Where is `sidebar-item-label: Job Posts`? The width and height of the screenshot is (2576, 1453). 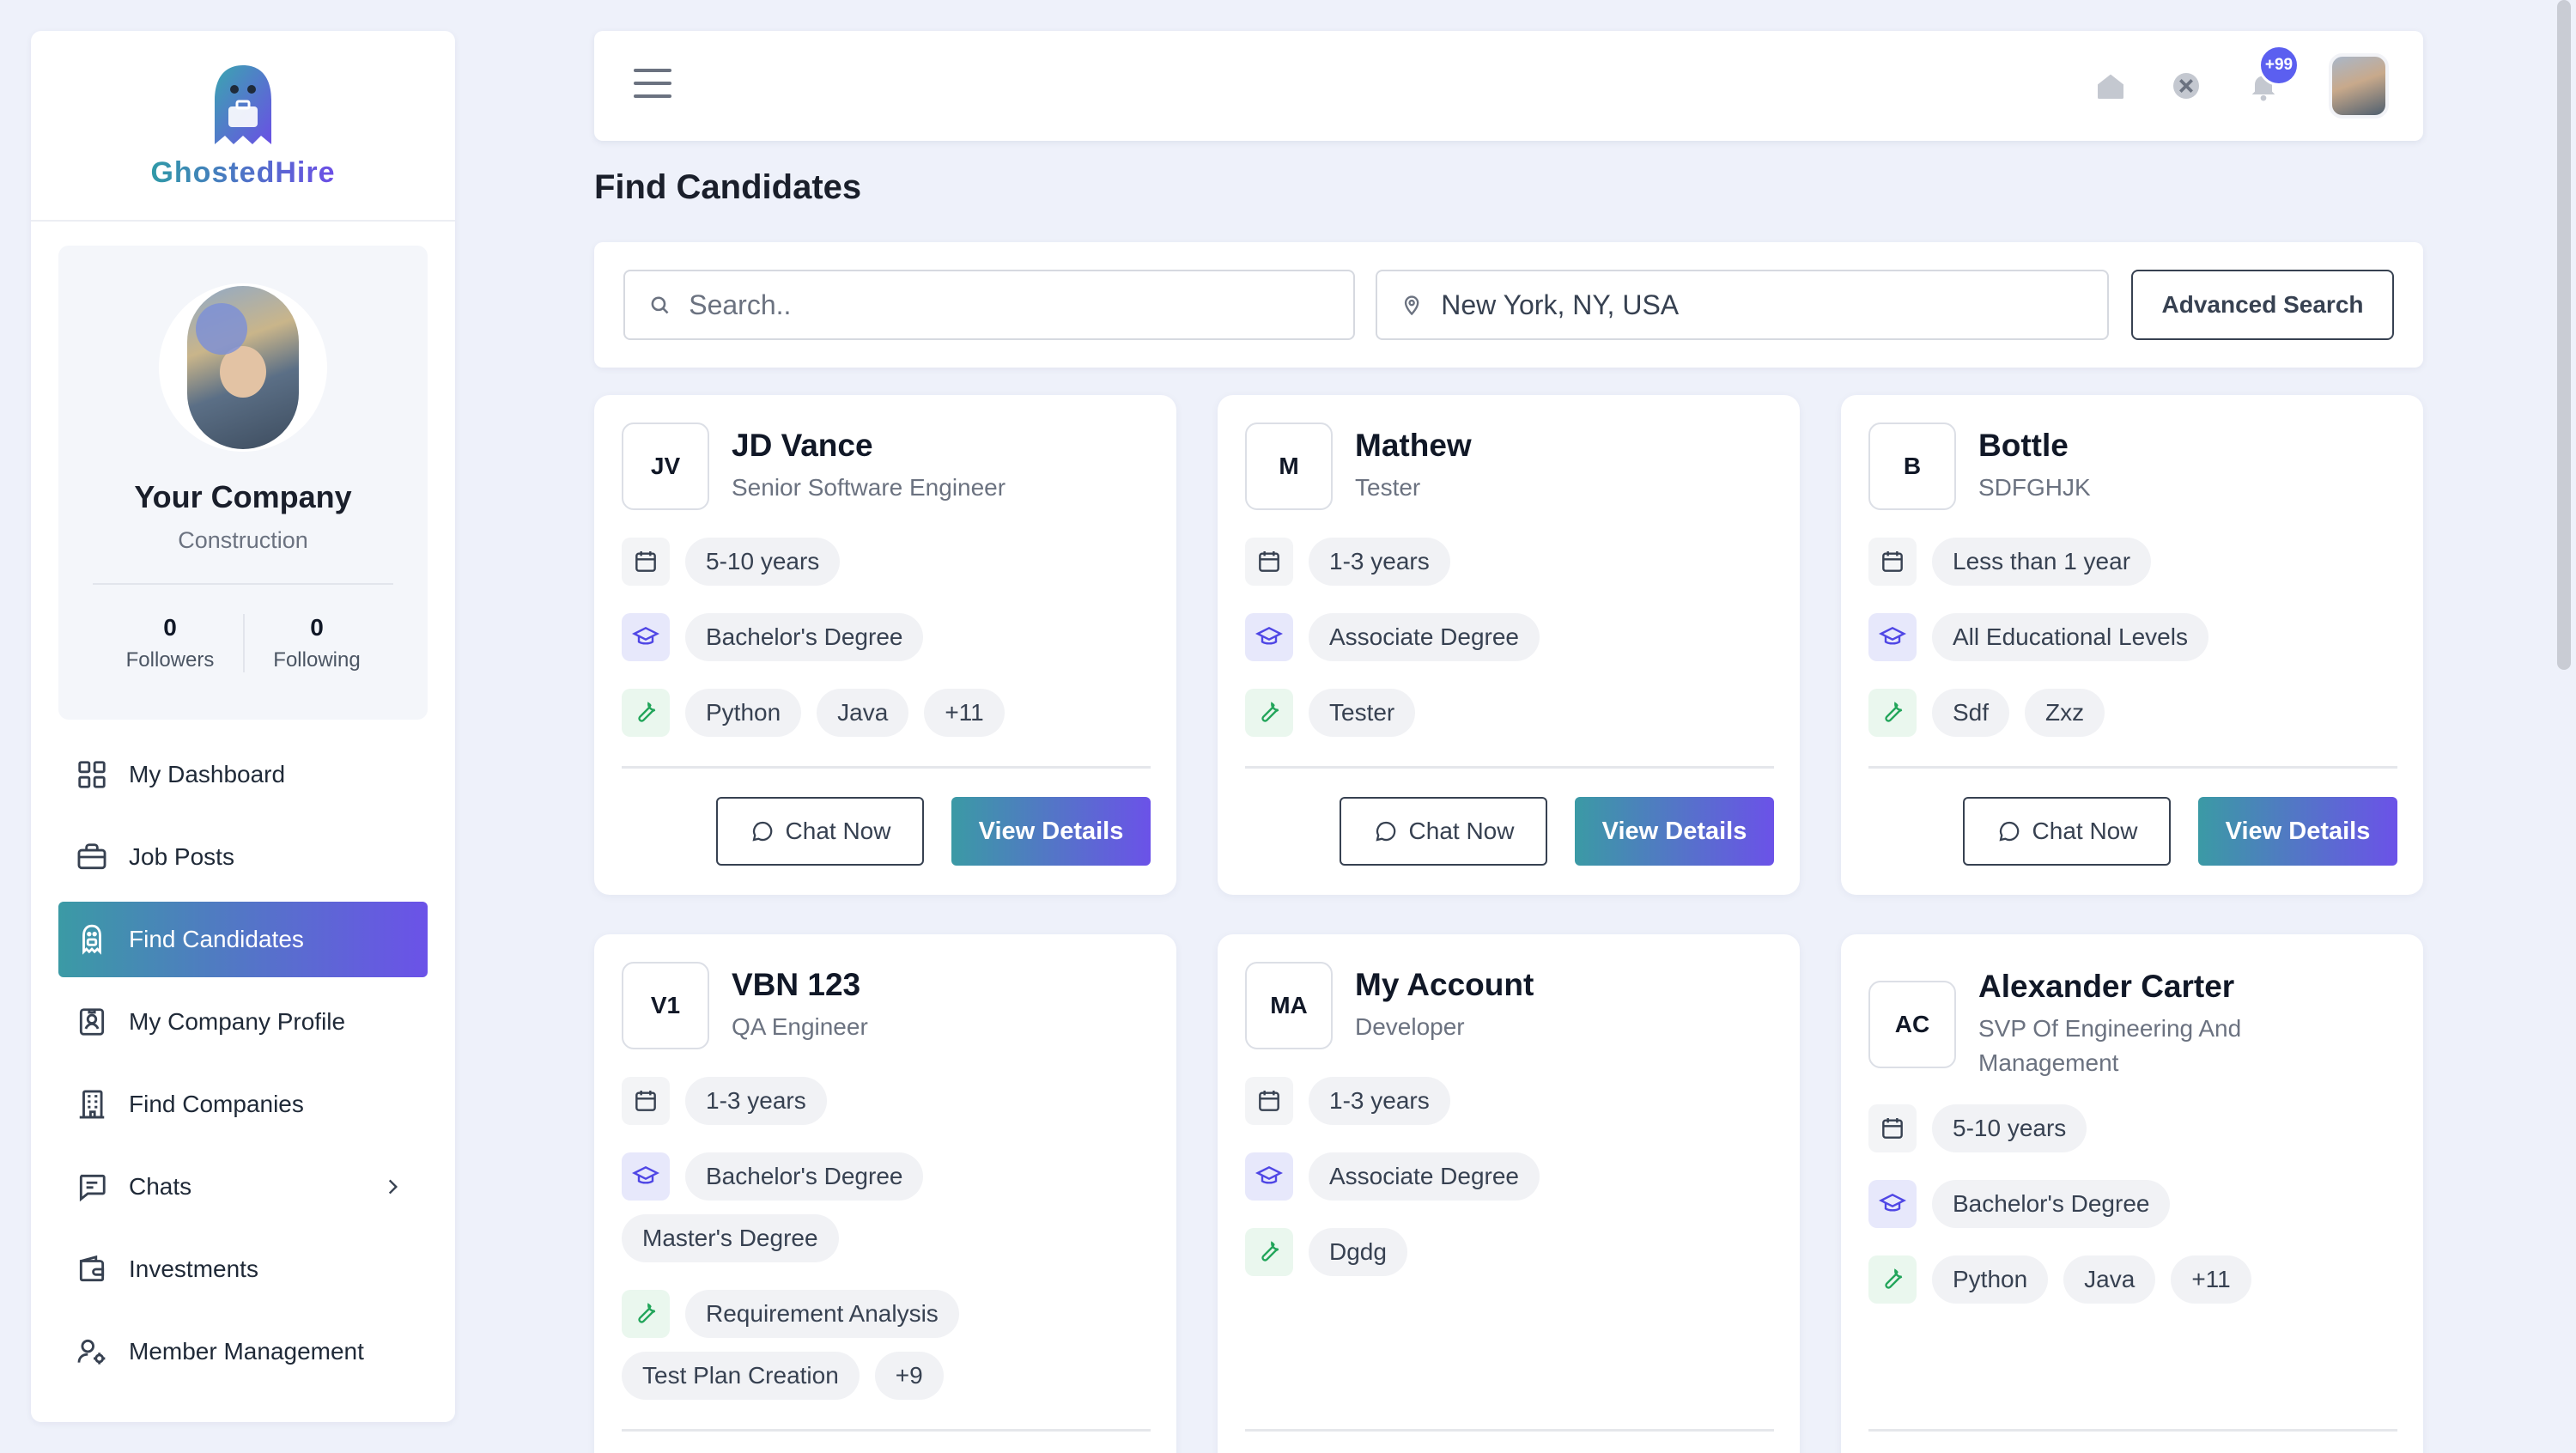
sidebar-item-label: Job Posts is located at coordinates (181, 857).